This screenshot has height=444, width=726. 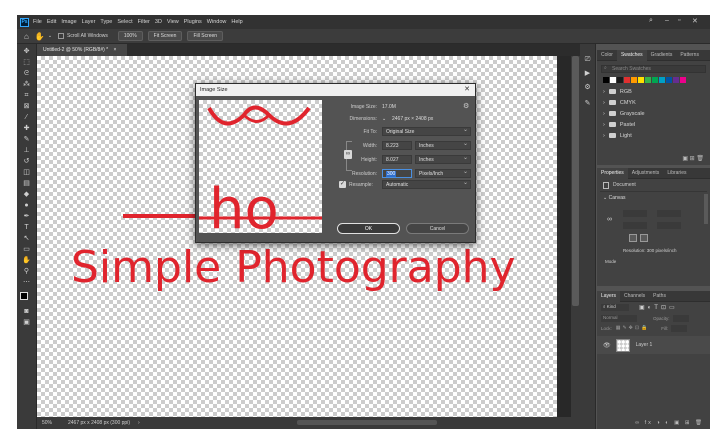 I want to click on stamp-tool-icon: ⊥, so click(x=26, y=151).